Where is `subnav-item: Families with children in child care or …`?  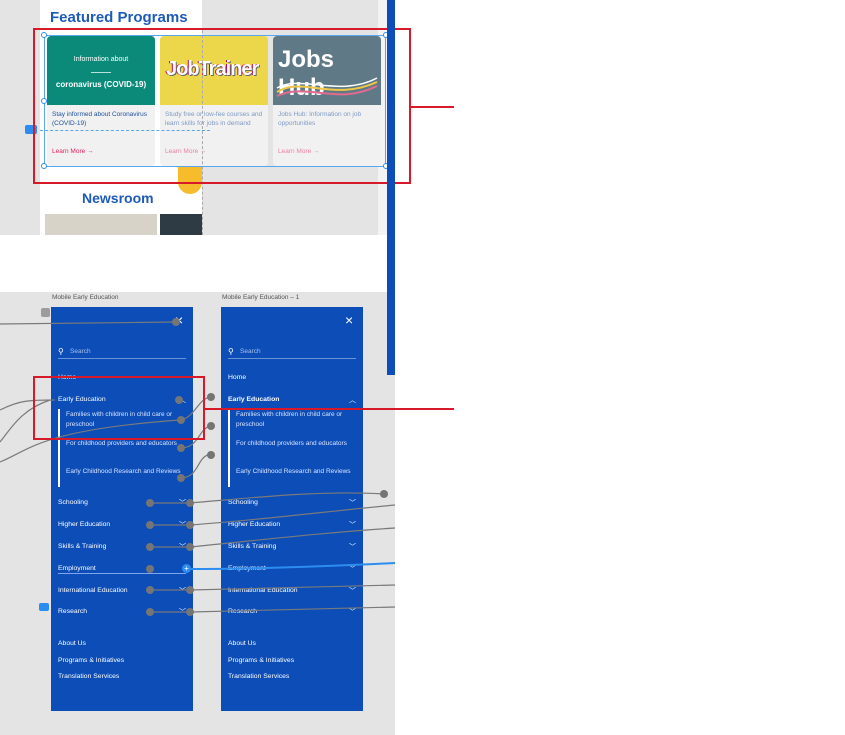 subnav-item: Families with children in child care or … is located at coordinates (293, 420).